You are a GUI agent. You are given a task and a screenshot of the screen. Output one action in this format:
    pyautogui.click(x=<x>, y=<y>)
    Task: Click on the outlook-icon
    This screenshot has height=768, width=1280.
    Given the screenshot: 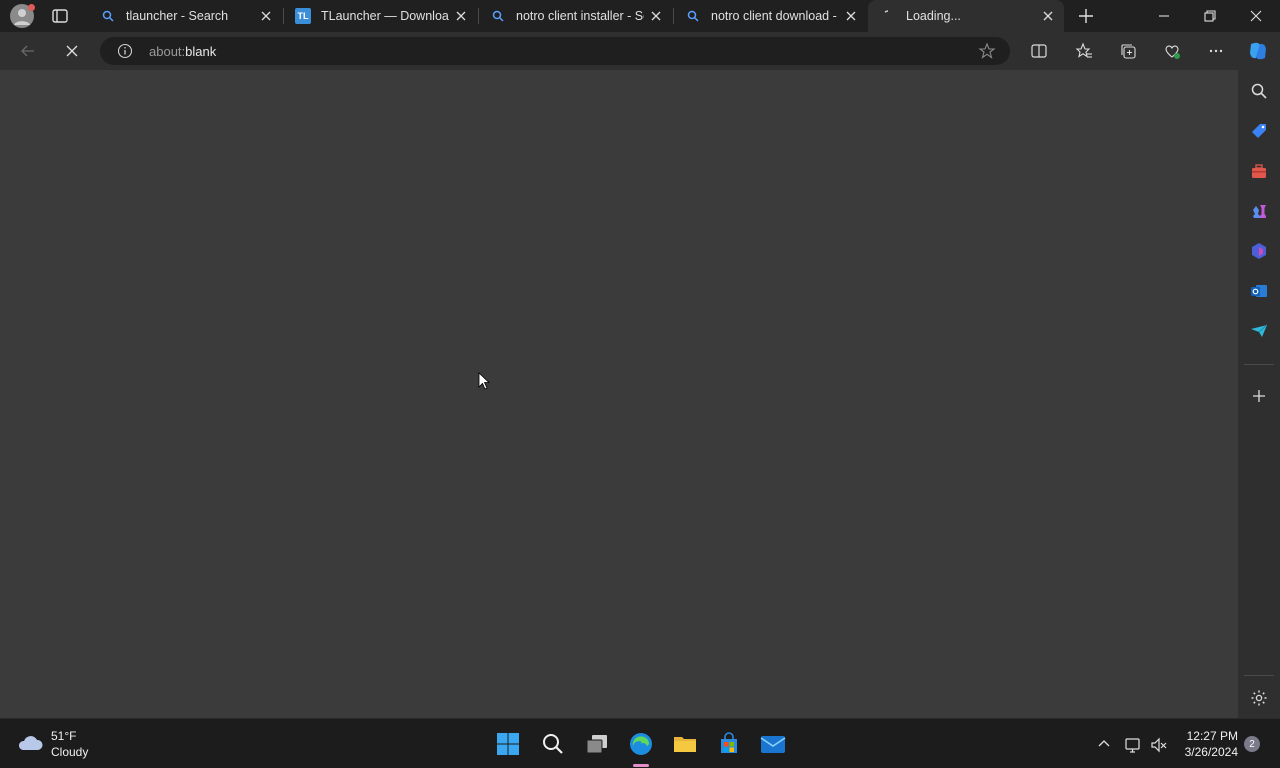 What is the action you would take?
    pyautogui.click(x=1259, y=291)
    